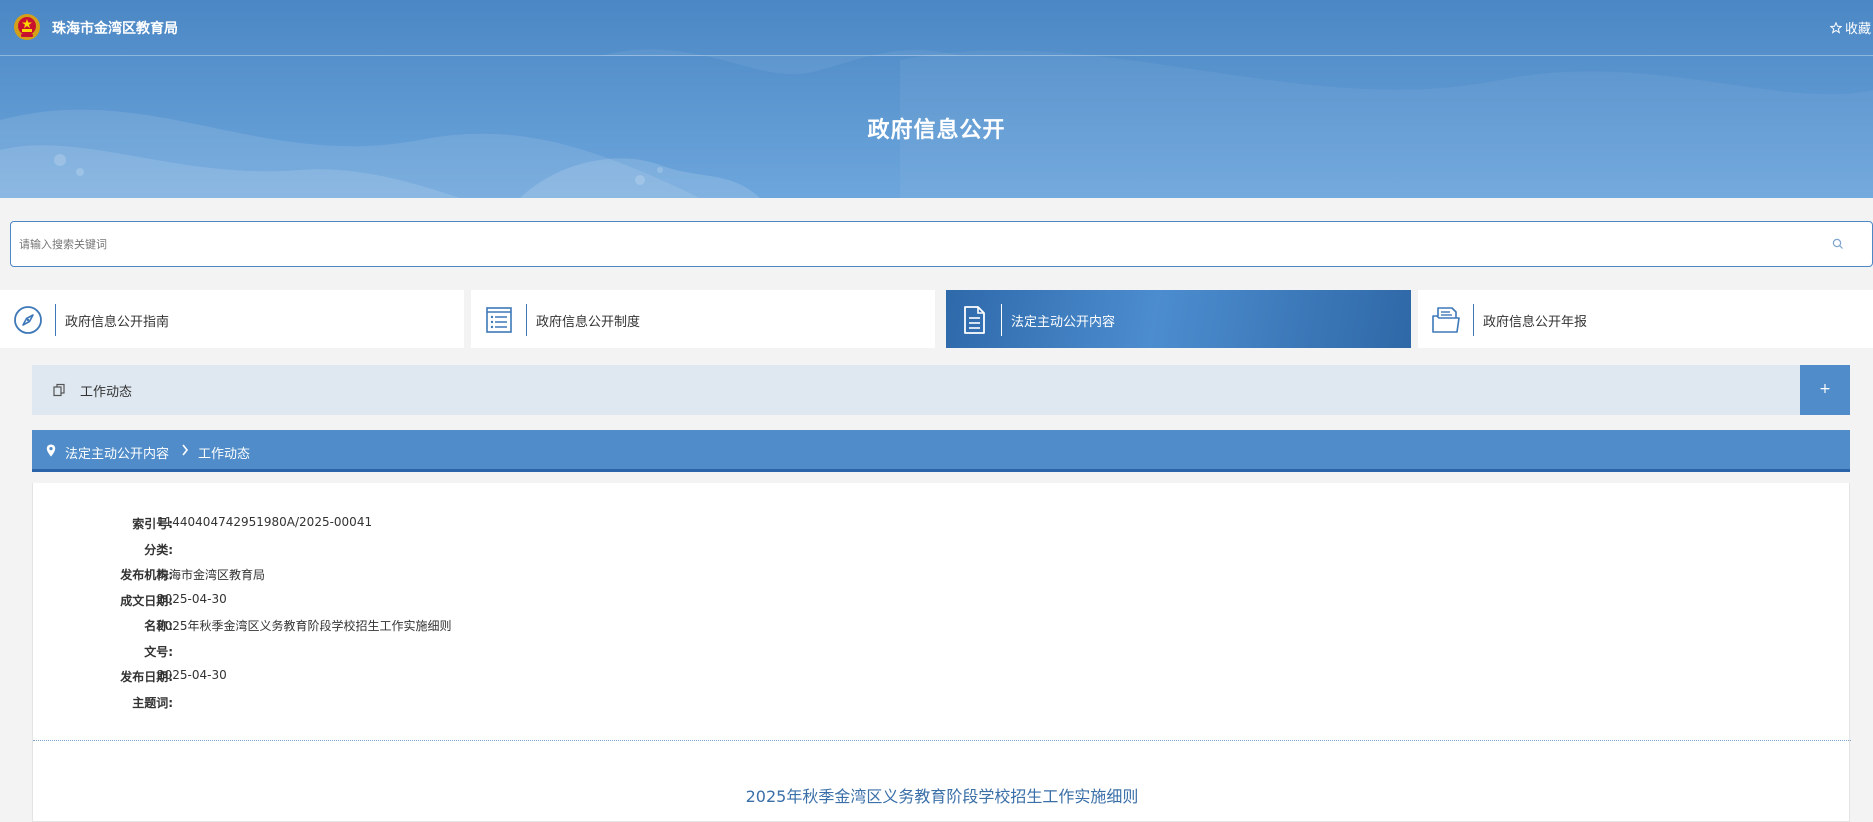  I want to click on expand-button: +, so click(1825, 390).